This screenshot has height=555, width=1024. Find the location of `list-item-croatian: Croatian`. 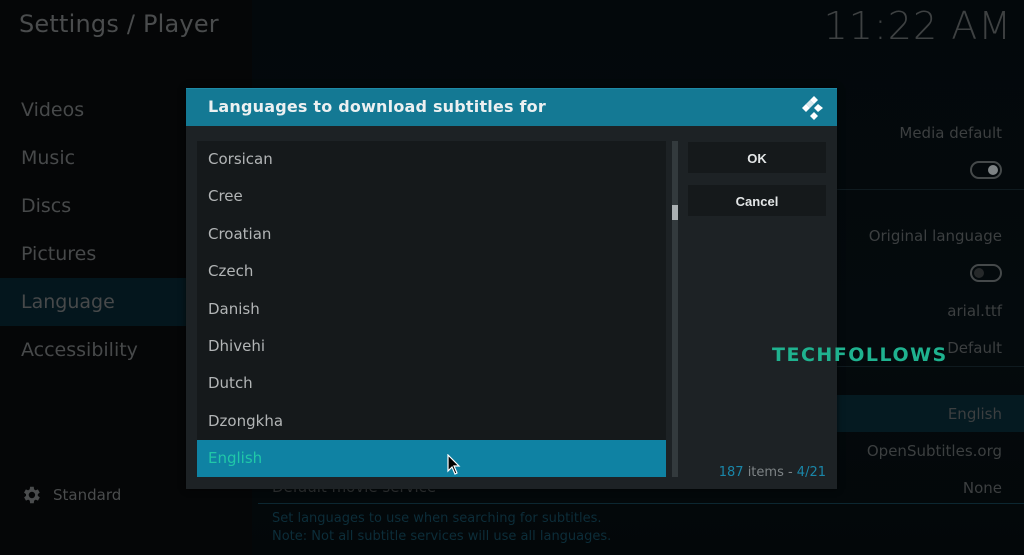

list-item-croatian: Croatian is located at coordinates (431, 234).